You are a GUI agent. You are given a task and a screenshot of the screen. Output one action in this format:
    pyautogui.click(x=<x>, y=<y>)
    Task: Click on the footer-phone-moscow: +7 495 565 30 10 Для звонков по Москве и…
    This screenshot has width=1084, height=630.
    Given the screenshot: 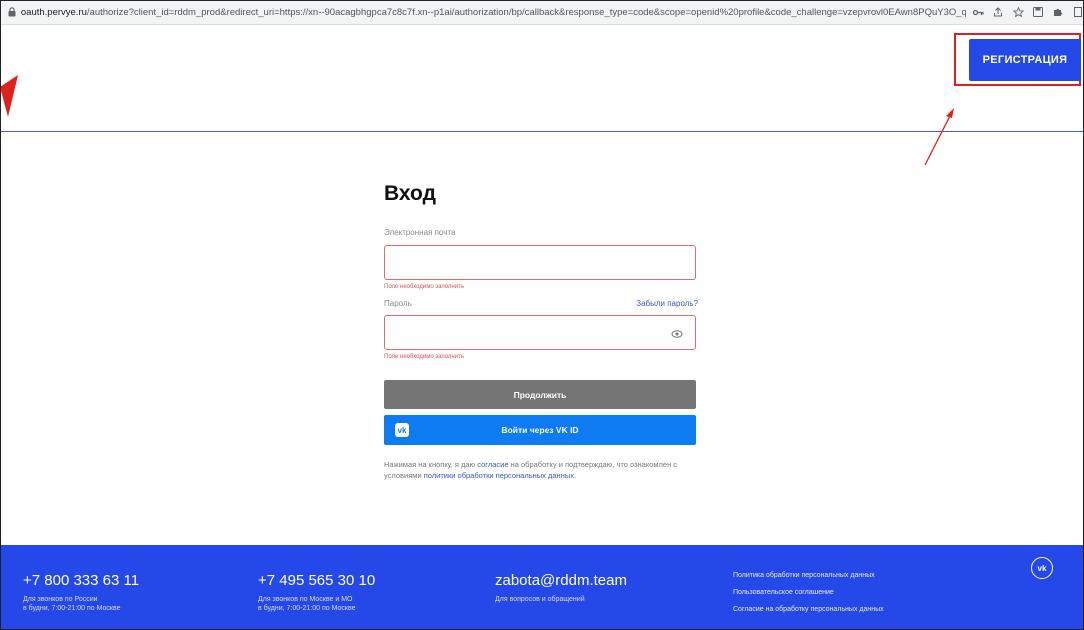 What is the action you would take?
    pyautogui.click(x=316, y=592)
    